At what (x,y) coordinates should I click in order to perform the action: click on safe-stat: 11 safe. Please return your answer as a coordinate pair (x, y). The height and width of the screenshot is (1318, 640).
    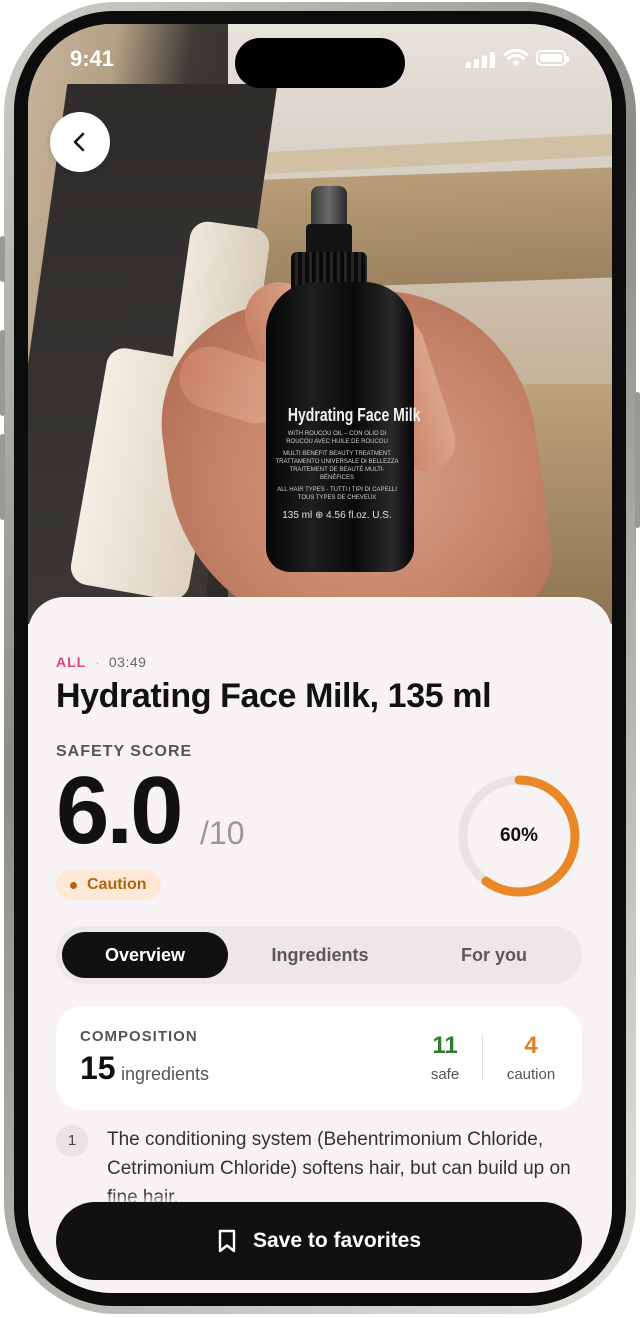
    Looking at the image, I should click on (445, 1057).